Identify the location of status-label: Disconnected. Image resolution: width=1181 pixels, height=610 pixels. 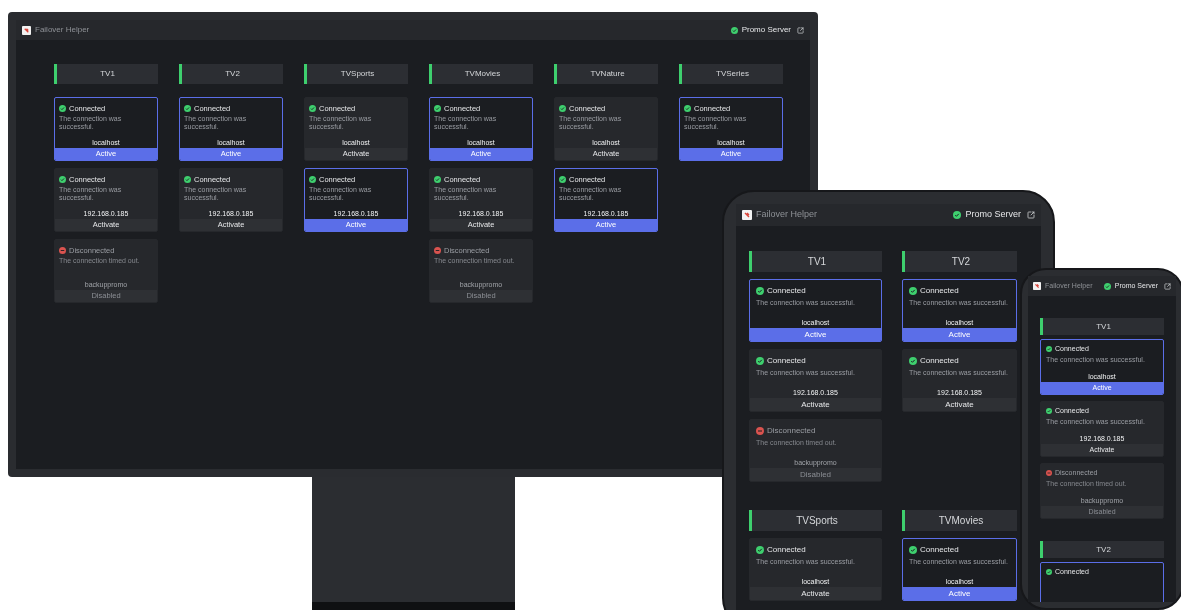
(791, 431).